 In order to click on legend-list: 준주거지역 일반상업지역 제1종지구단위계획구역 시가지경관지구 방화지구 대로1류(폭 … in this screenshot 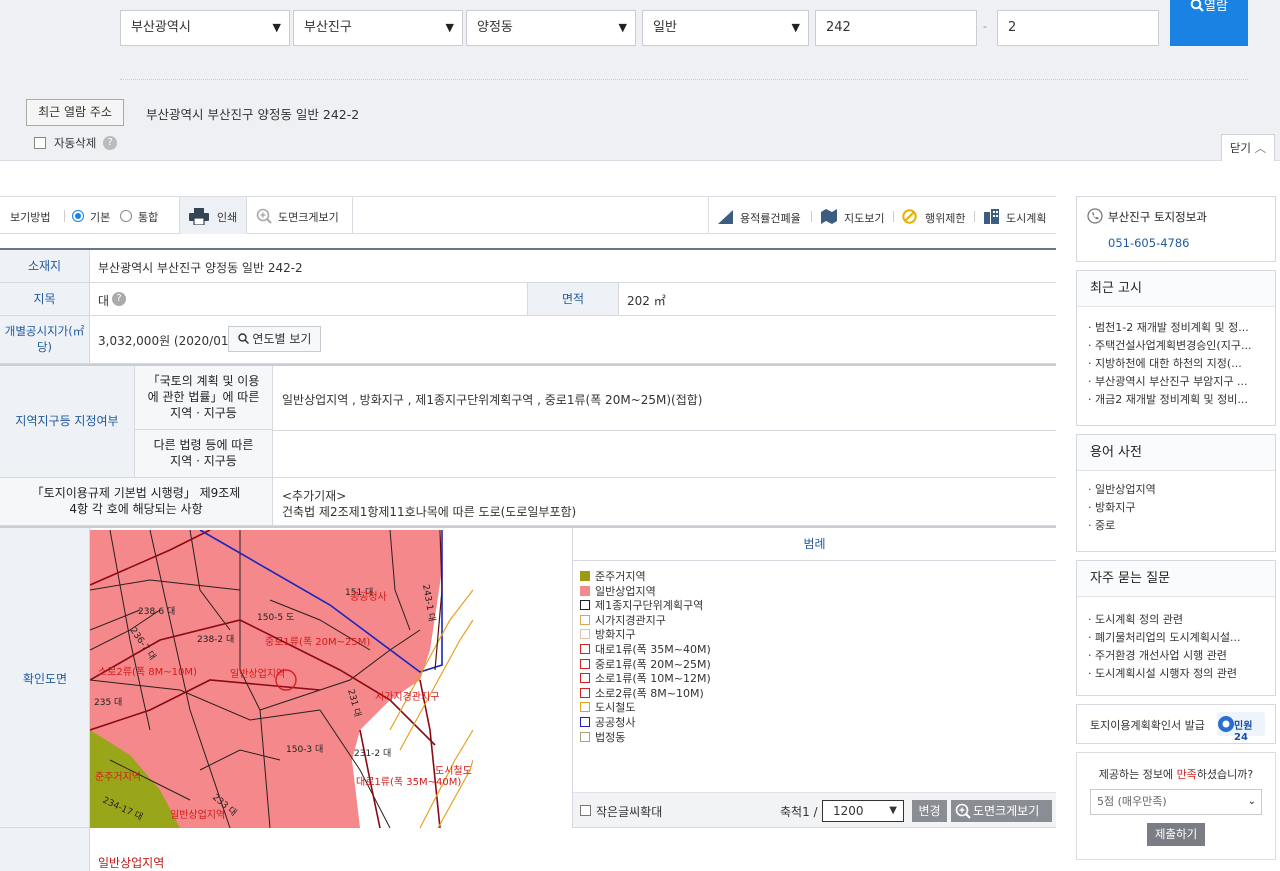, I will do `click(645, 657)`.